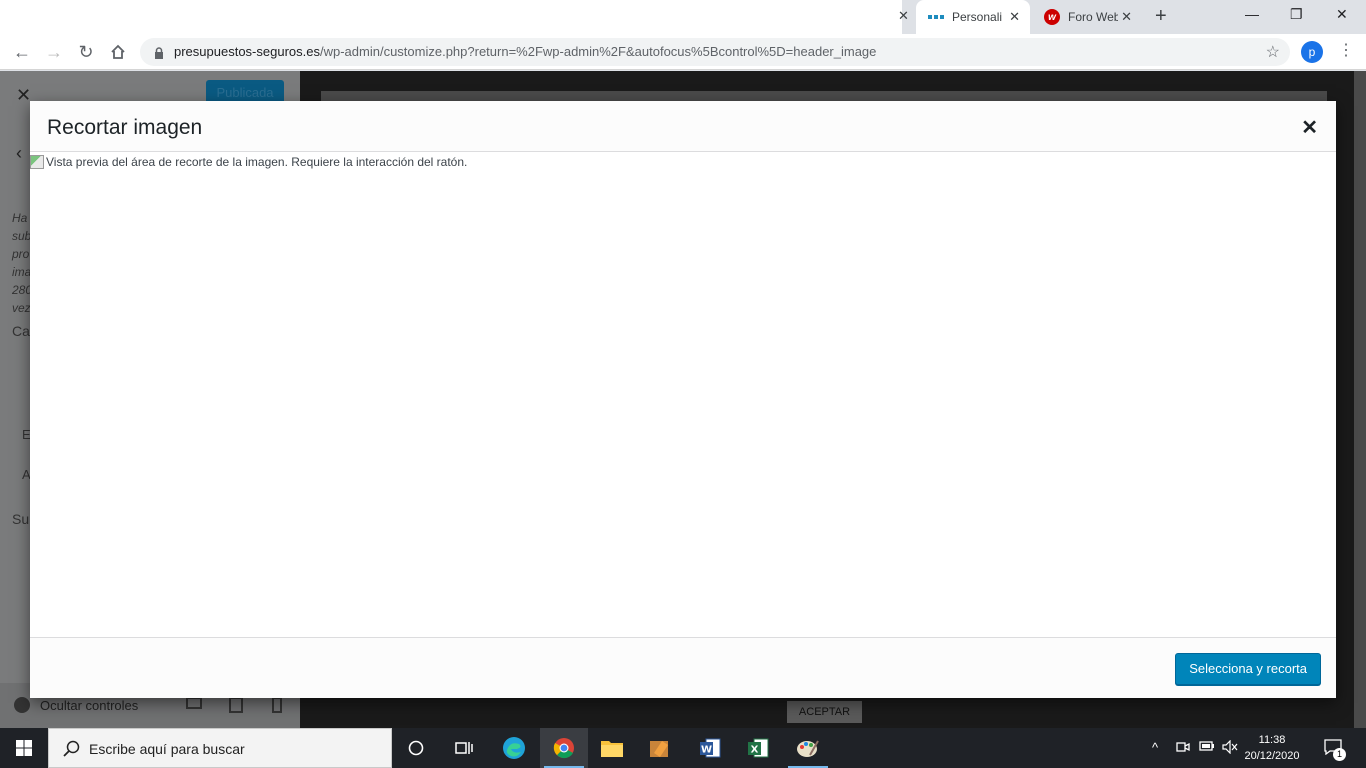 This screenshot has width=1366, height=768. Describe the element at coordinates (1342, 14) in the screenshot. I see `window-close-icon: ✕` at that location.